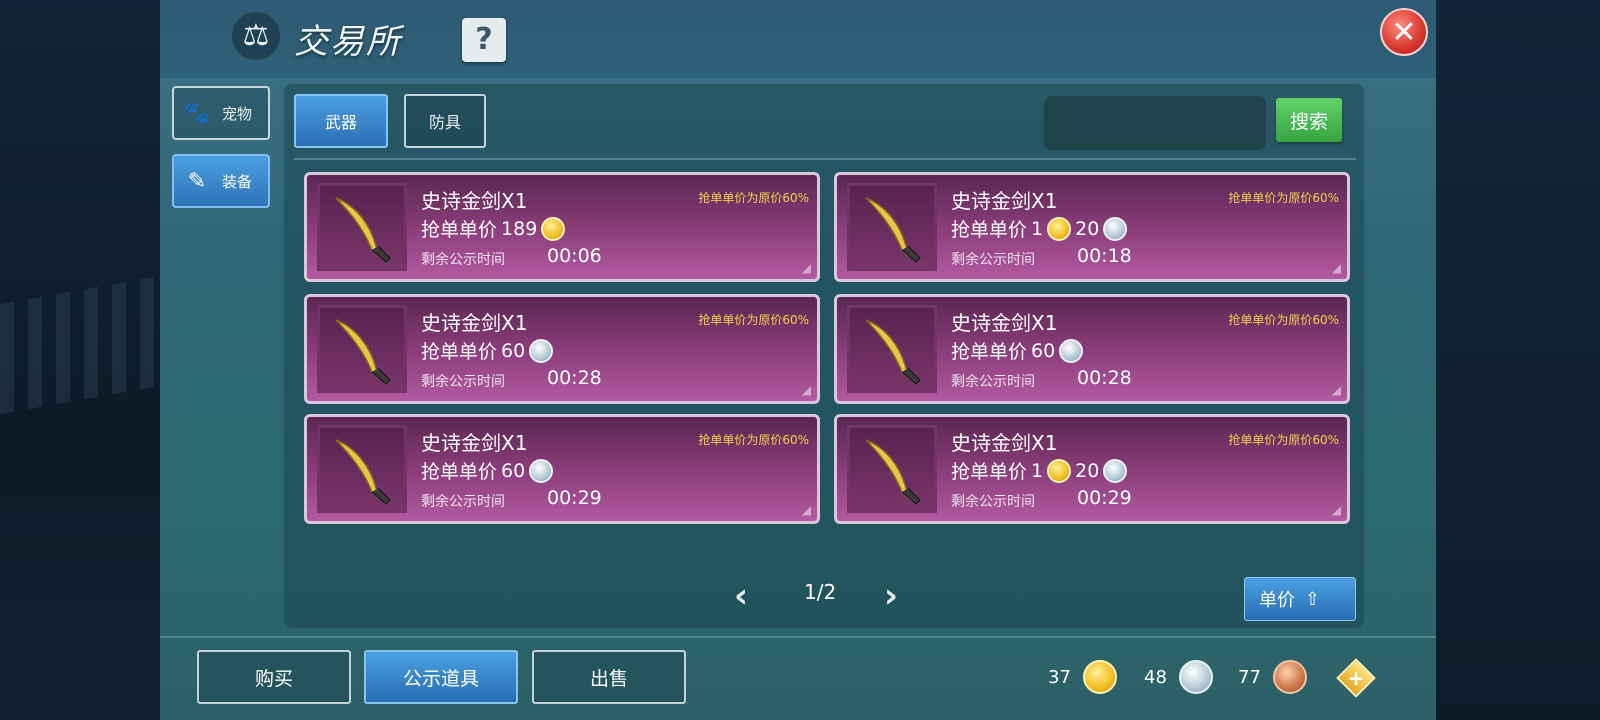 The image size is (1600, 720). I want to click on side-tab-label: 装备, so click(237, 181).